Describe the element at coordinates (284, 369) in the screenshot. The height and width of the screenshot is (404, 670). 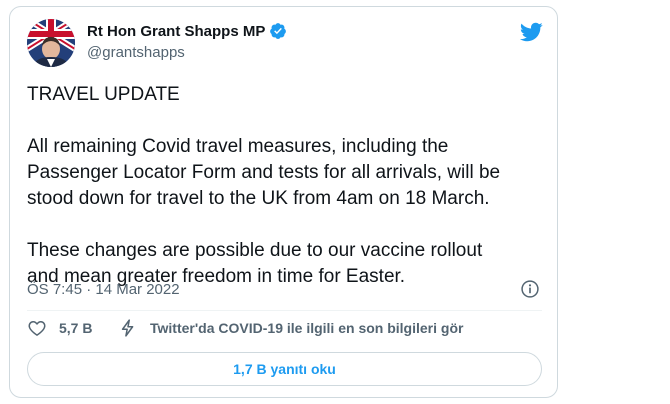
I see `read-replies-button: 1,7 B yanıtı oku` at that location.